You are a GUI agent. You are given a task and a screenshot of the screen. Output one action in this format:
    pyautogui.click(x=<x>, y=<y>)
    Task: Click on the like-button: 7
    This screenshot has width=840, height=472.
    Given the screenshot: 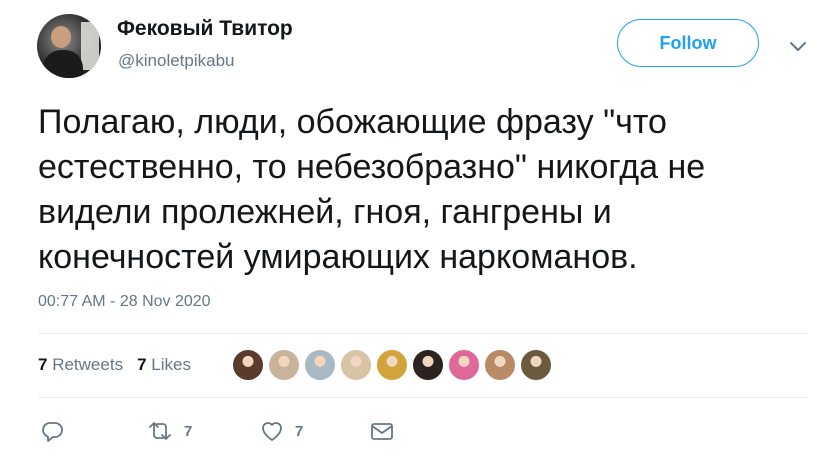 What is the action you would take?
    pyautogui.click(x=281, y=431)
    